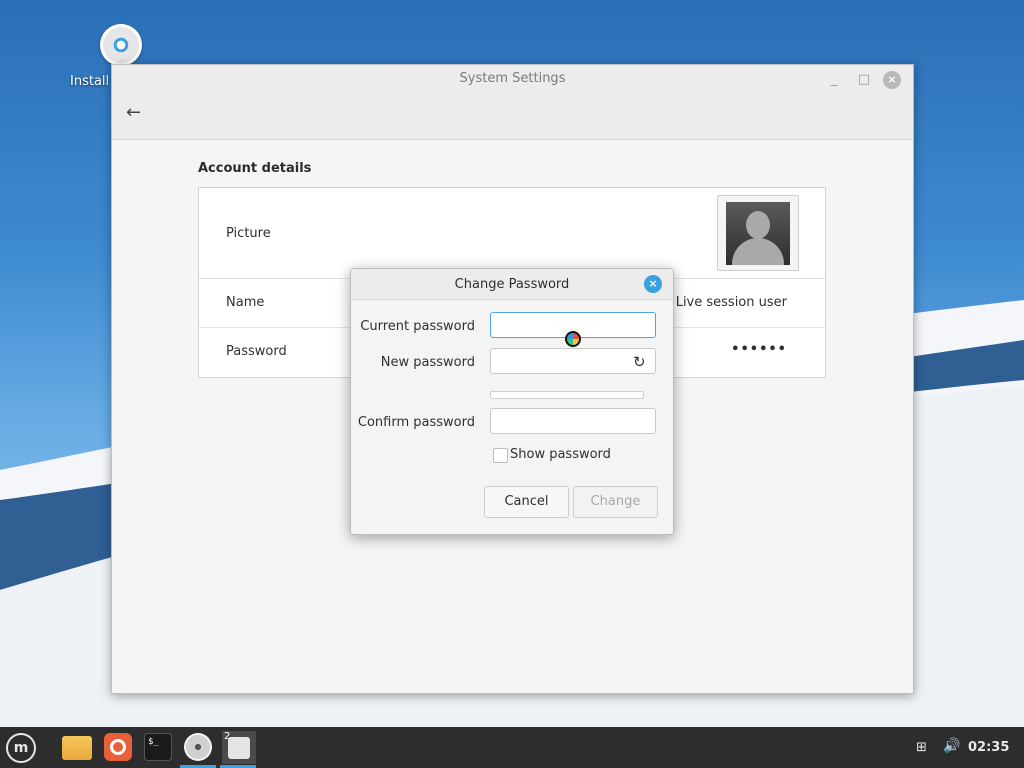 The image size is (1024, 768). What do you see at coordinates (759, 349) in the screenshot?
I see `password-value: ••••••` at bounding box center [759, 349].